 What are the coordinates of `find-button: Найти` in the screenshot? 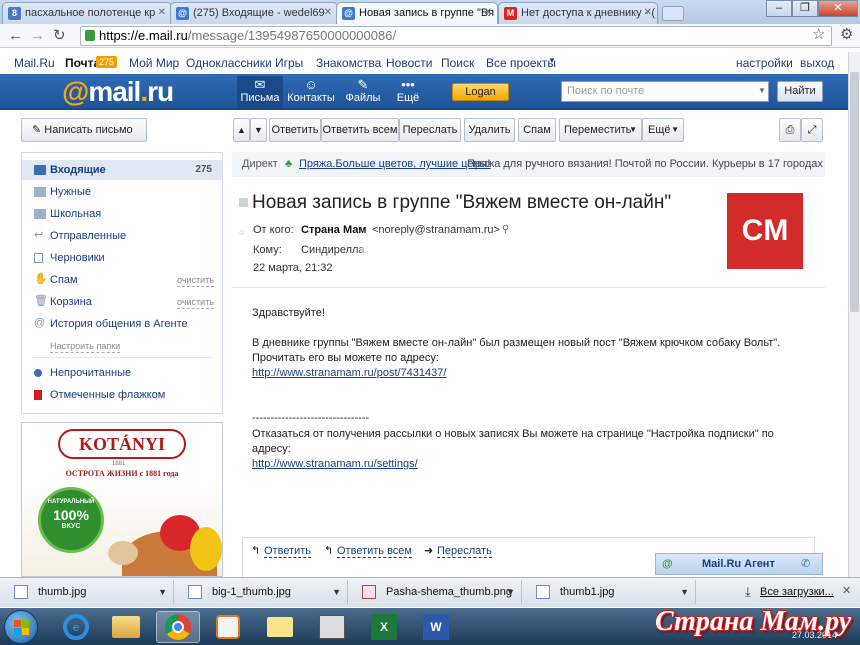 It's located at (800, 91).